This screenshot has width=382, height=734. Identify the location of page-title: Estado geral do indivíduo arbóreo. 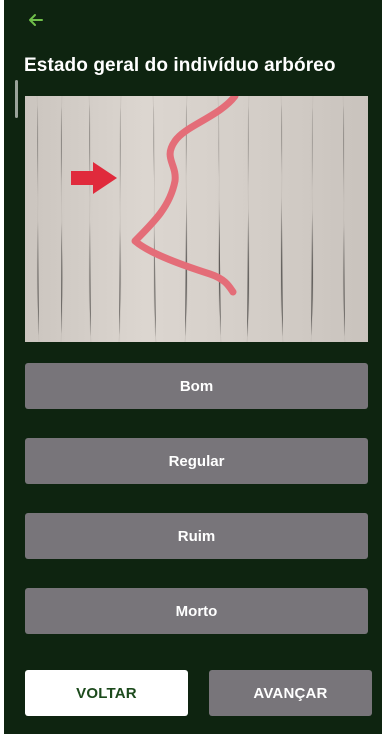
(180, 65).